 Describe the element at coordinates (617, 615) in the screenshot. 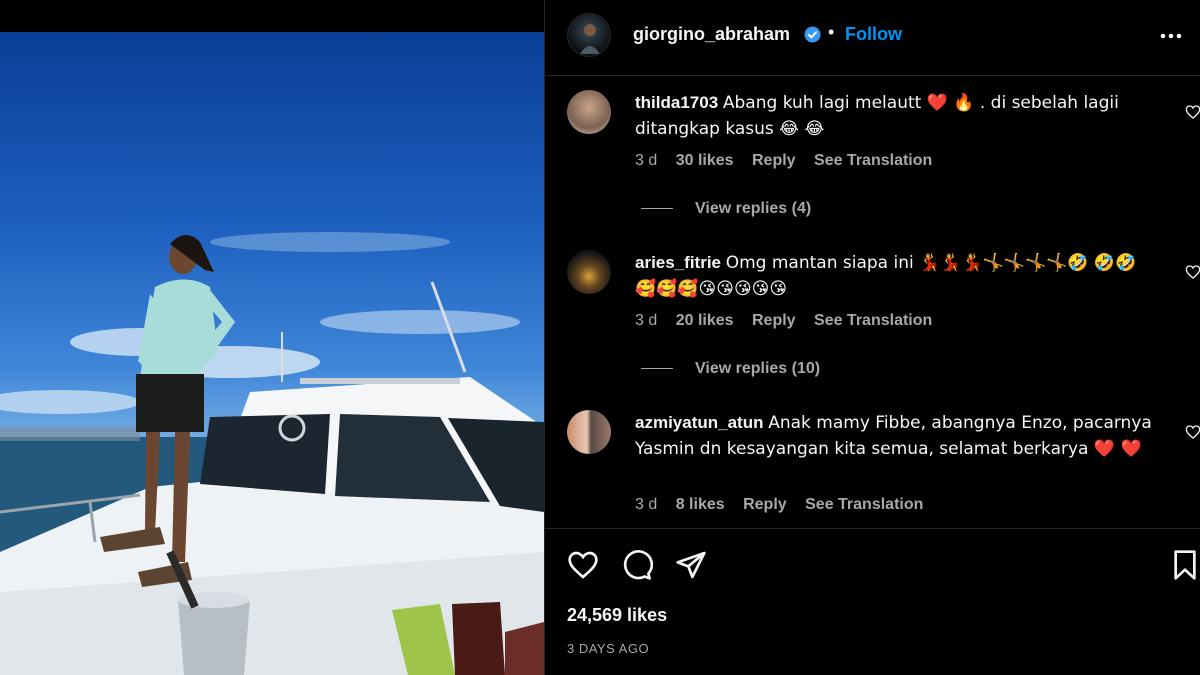

I see `likes-count: 24,569 likes` at that location.